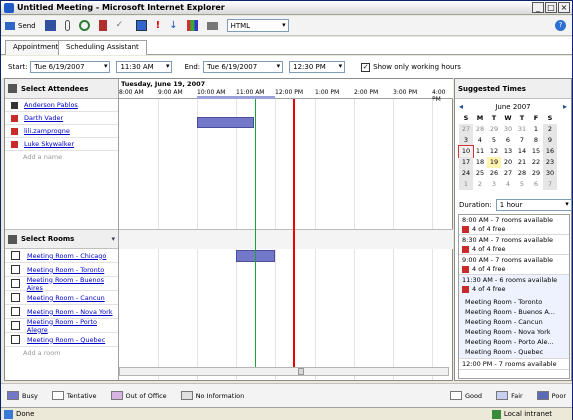 The height and width of the screenshot is (420, 573). Describe the element at coordinates (301, 371) in the screenshot. I see `scroll-thumb` at that location.